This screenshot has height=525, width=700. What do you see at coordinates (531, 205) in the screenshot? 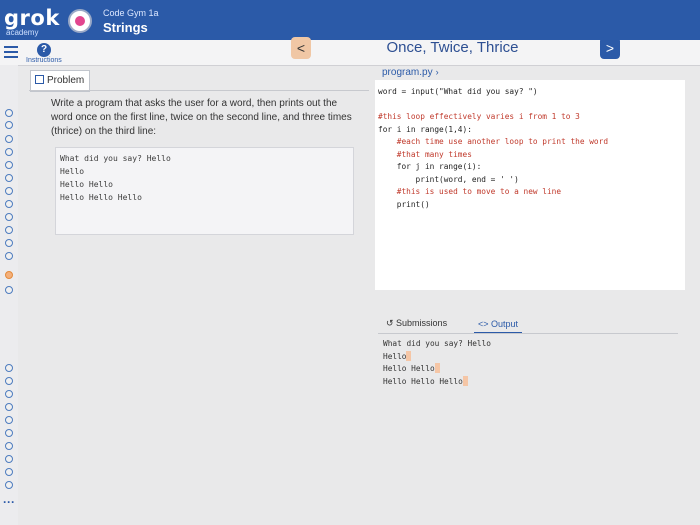
I see `code-line: print()` at bounding box center [531, 205].